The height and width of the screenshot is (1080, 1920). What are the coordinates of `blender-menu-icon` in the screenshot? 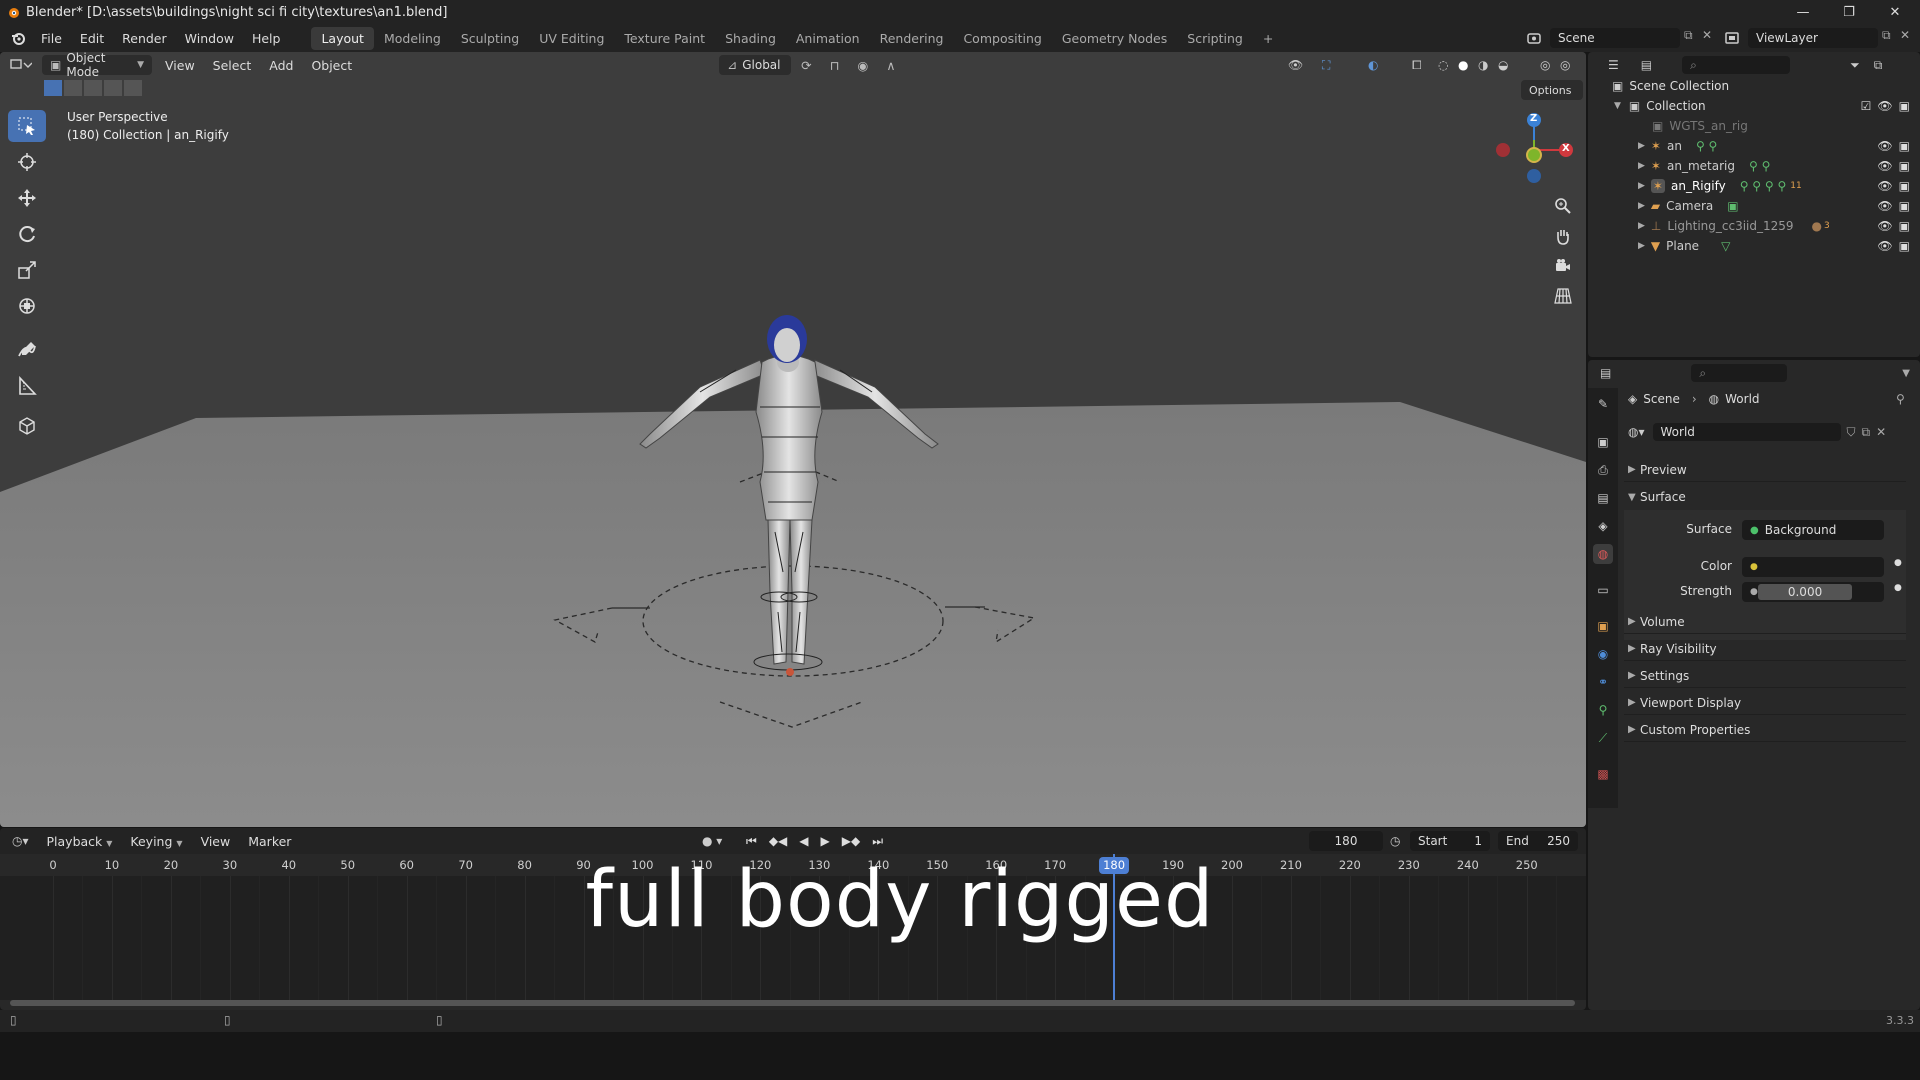 It's located at (18, 38).